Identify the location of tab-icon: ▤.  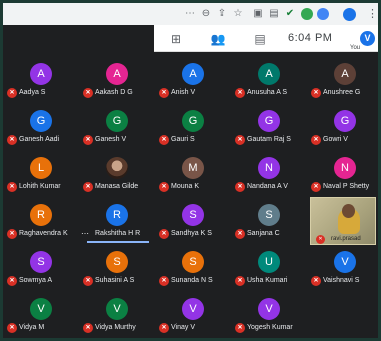
(274, 14).